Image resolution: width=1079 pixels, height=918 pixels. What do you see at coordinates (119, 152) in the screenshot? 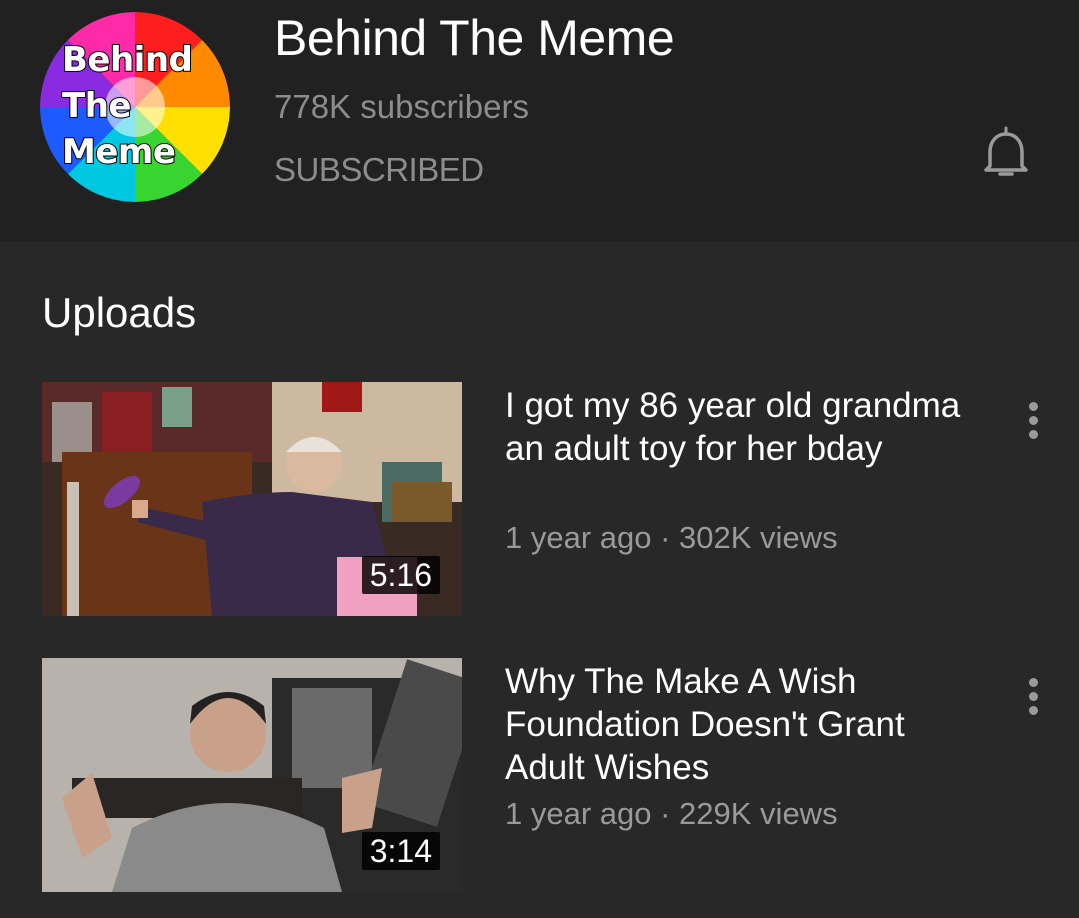
I see `avatar-line: Meme` at bounding box center [119, 152].